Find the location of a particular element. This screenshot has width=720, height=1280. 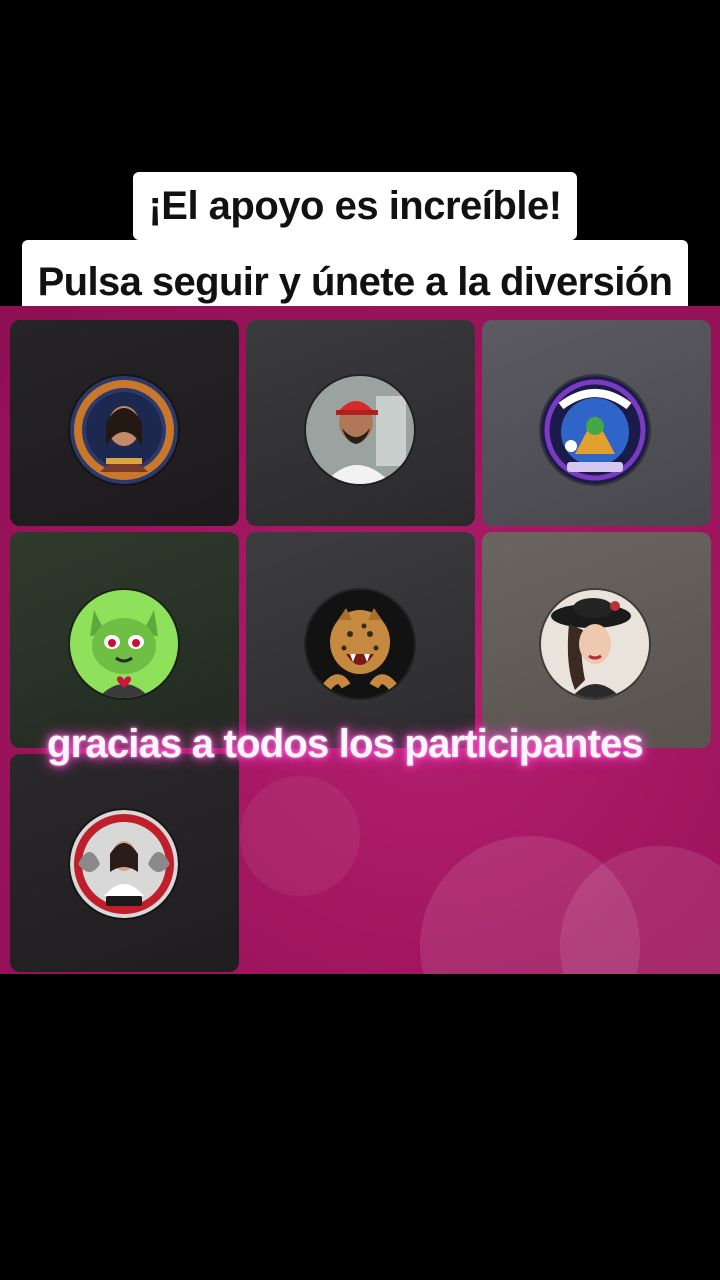

jaguar-roaring-avatar is located at coordinates (360, 644).